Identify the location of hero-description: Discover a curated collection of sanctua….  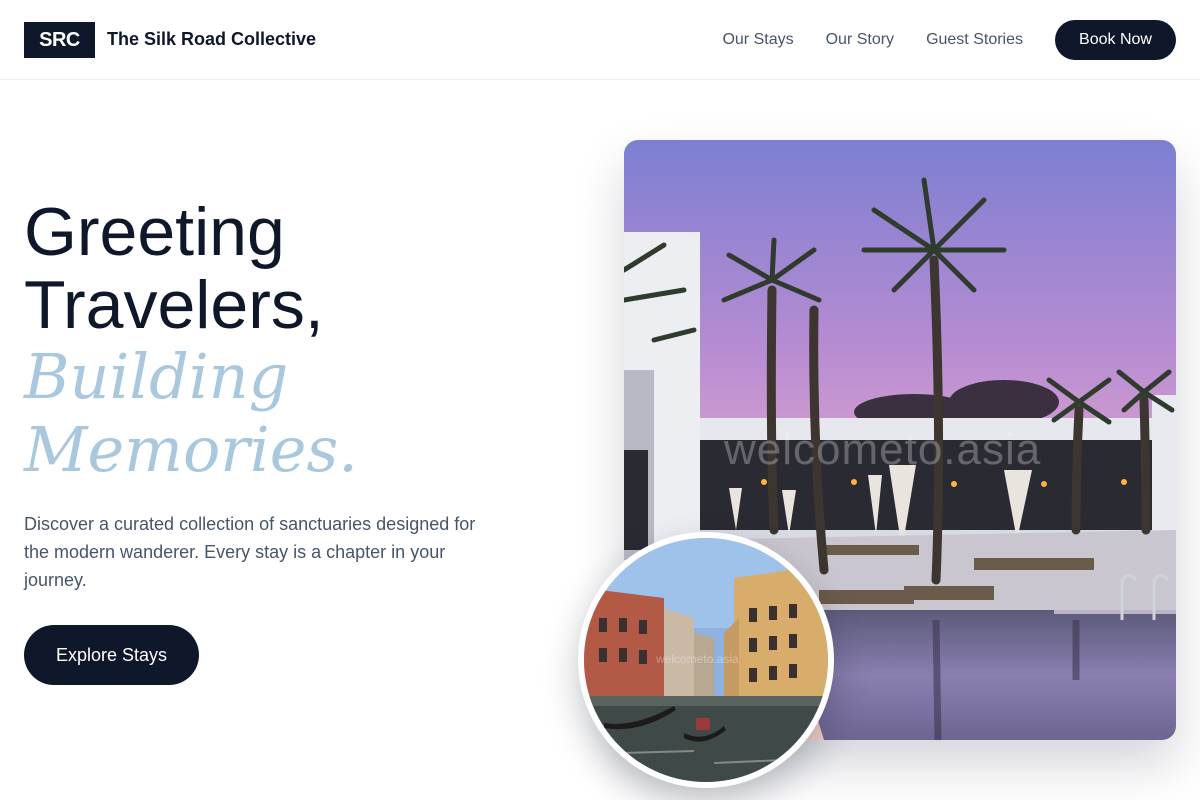
(250, 552).